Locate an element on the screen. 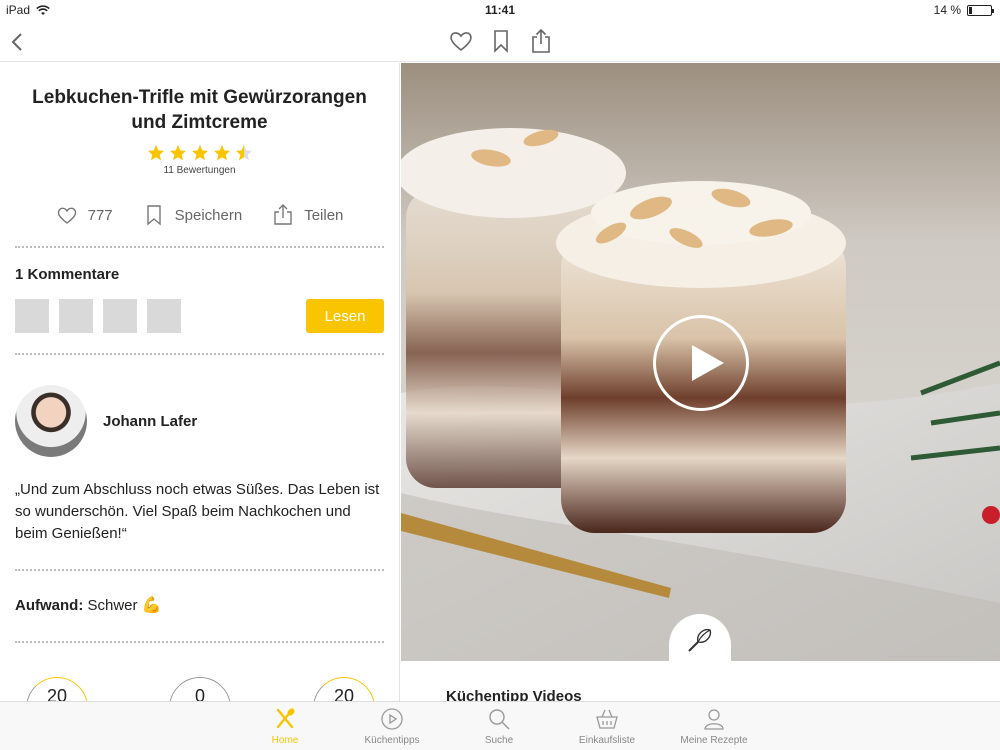  effort-row: Aufwand: Schwer 💪 is located at coordinates (199, 605).